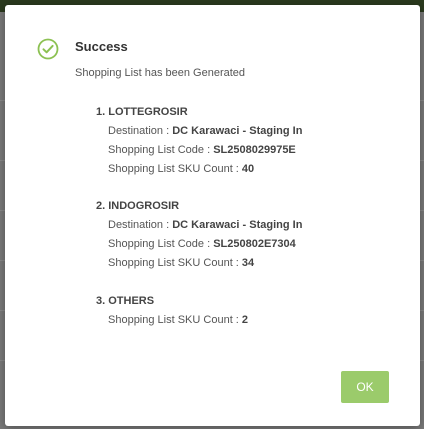  I want to click on sku-count-row: Shopping List SKU Count : 40, so click(199, 169).